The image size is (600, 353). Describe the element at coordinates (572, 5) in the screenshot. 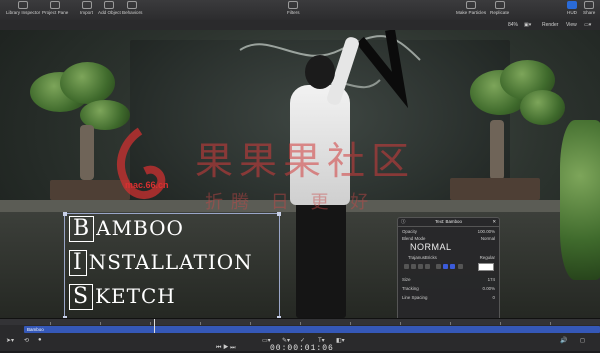

I see `hud-icon` at that location.